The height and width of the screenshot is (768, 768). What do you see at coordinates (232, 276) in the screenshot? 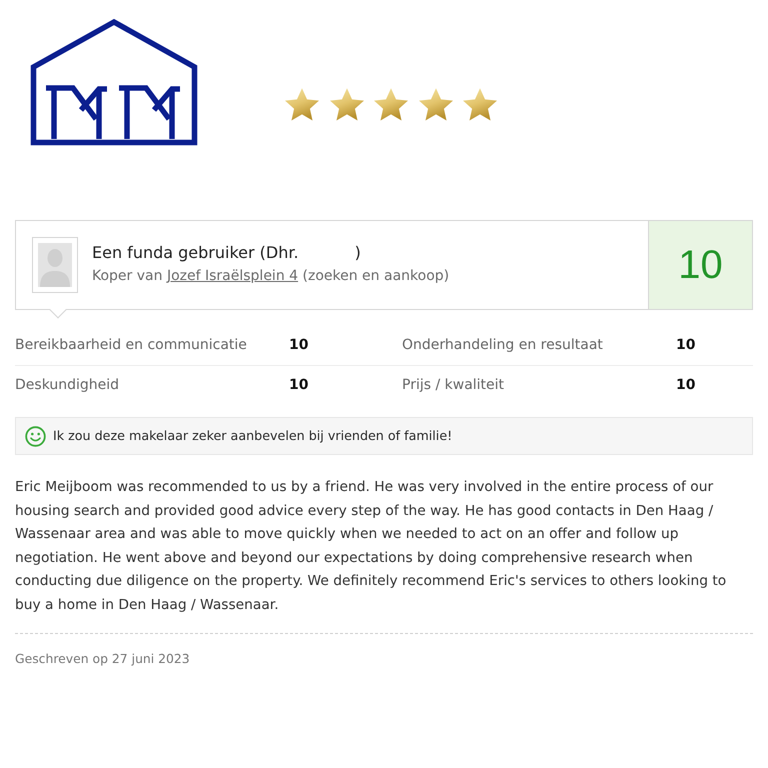
I see `address-link: Jozef Israëlsplein 4` at bounding box center [232, 276].